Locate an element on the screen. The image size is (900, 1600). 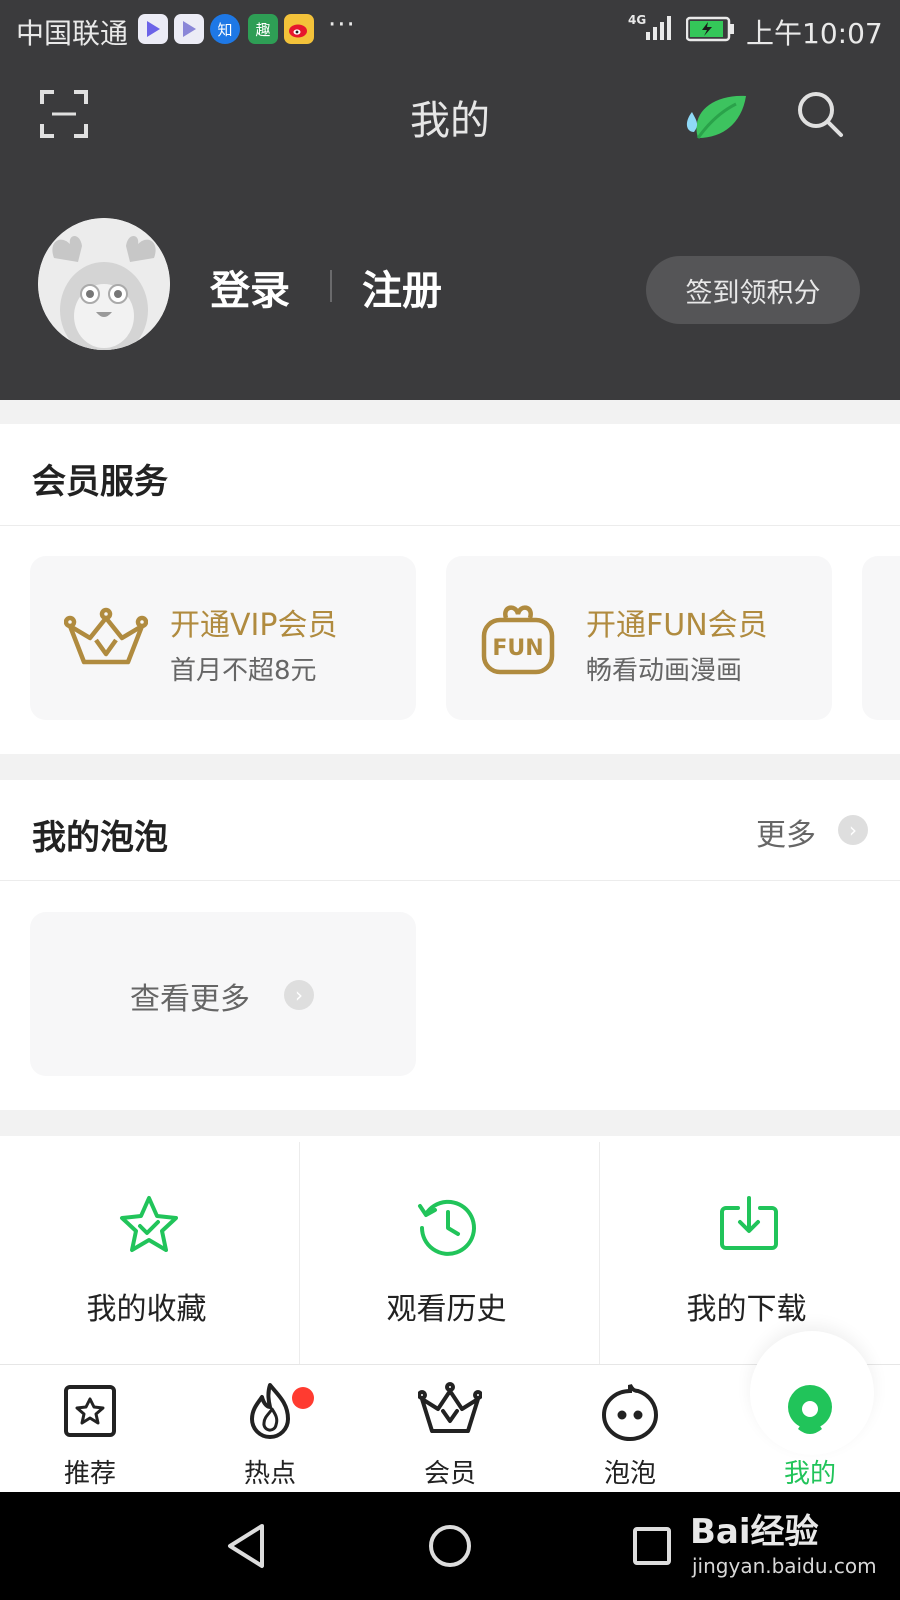
search-icon is located at coordinates (820, 116).